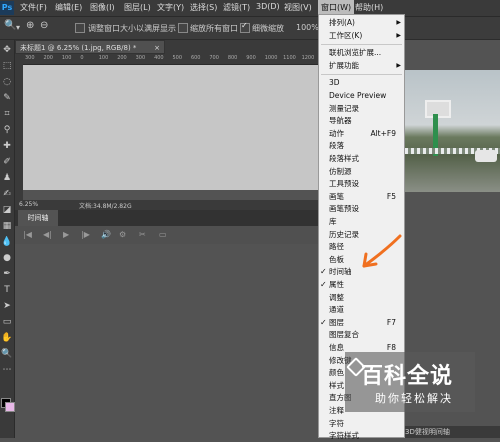 Image resolution: width=500 pixels, height=442 pixels. Describe the element at coordinates (336, 385) in the screenshot. I see `menu-item-label: 样式` at that location.